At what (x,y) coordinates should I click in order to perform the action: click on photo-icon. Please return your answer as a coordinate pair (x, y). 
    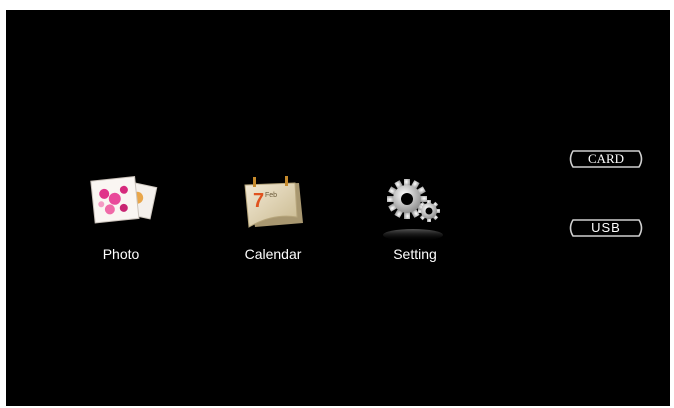
    Looking at the image, I should click on (121, 208).